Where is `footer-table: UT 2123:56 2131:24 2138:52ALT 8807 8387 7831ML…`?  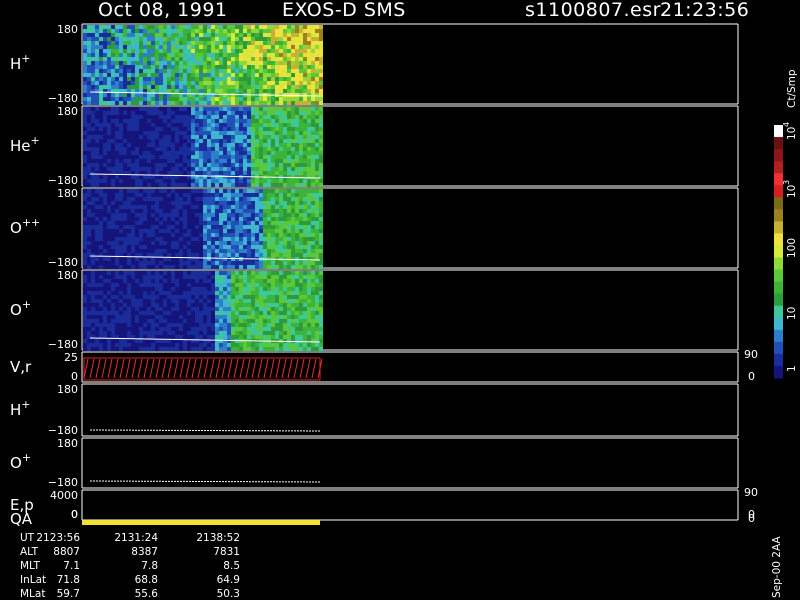
footer-table: UT 2123:56 2131:24 2138:52ALT 8807 8387 7831ML… is located at coordinates (130, 566).